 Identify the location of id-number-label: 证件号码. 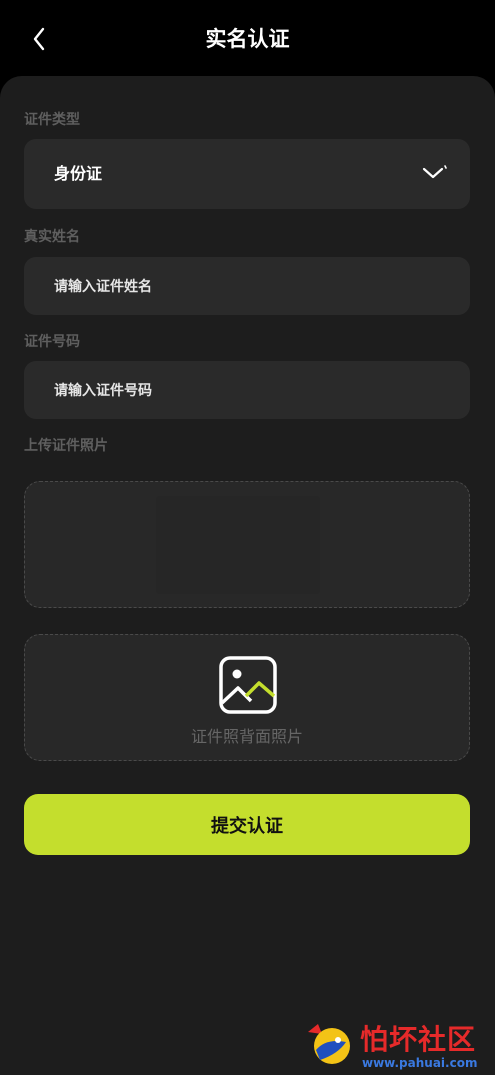
(52, 342).